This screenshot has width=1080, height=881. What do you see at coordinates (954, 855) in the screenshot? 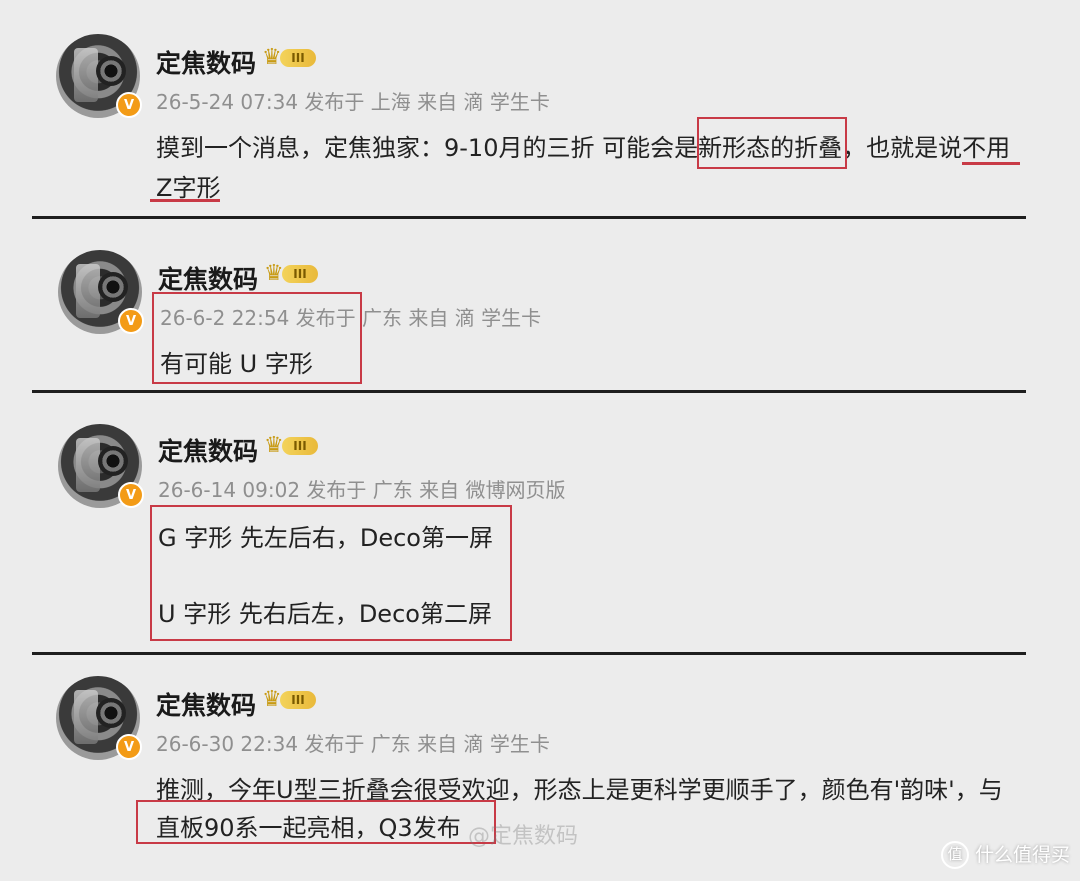
I see `brand-logo-icon: 值` at bounding box center [954, 855].